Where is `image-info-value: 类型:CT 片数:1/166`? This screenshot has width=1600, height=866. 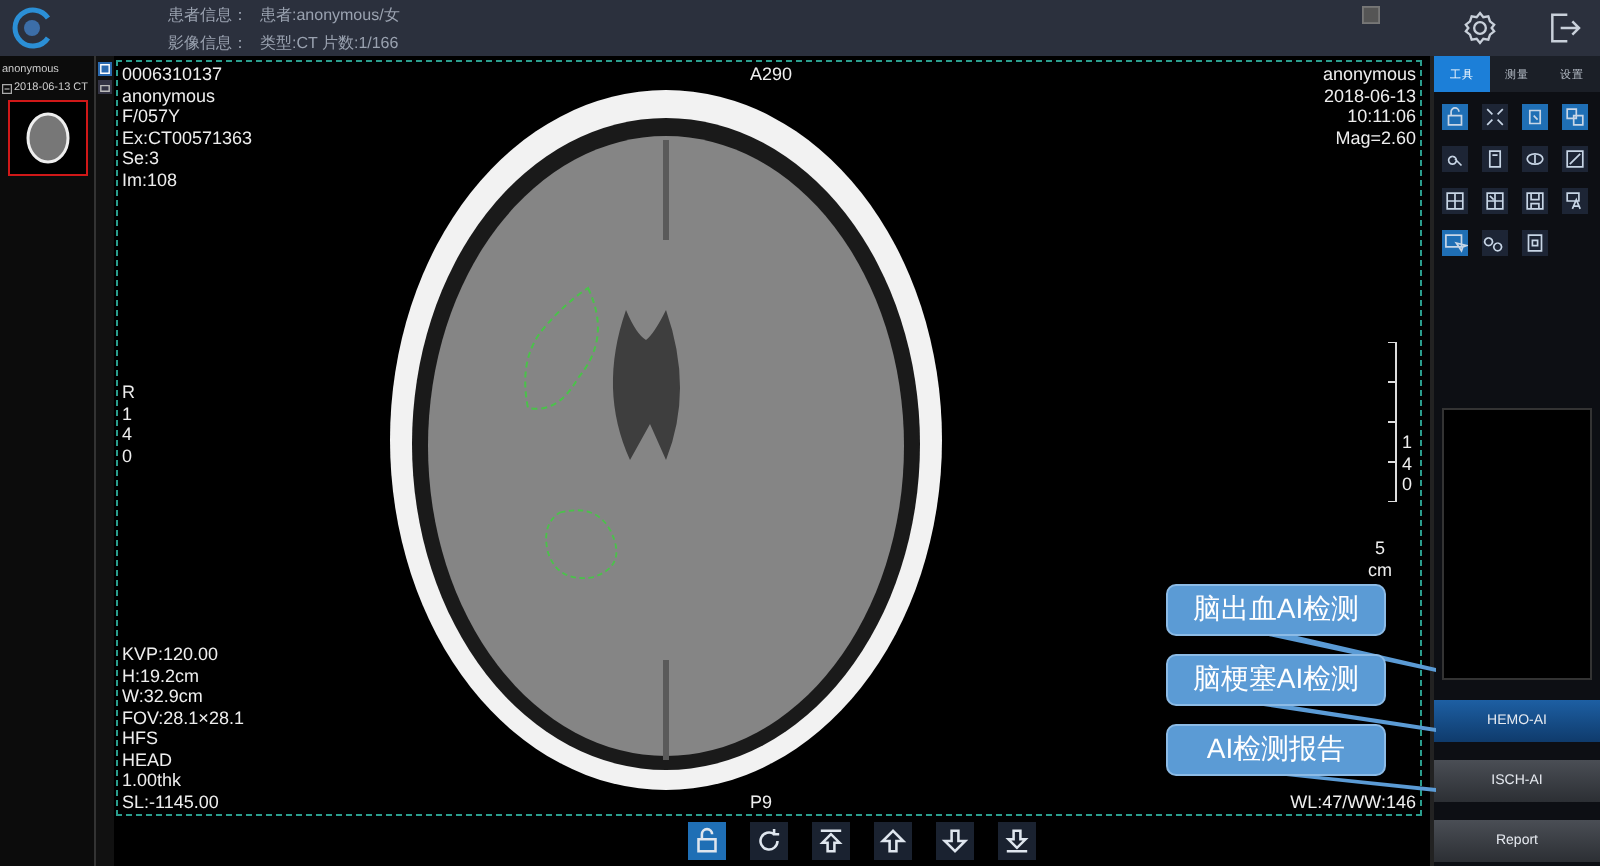 image-info-value: 类型:CT 片数:1/166 is located at coordinates (329, 42).